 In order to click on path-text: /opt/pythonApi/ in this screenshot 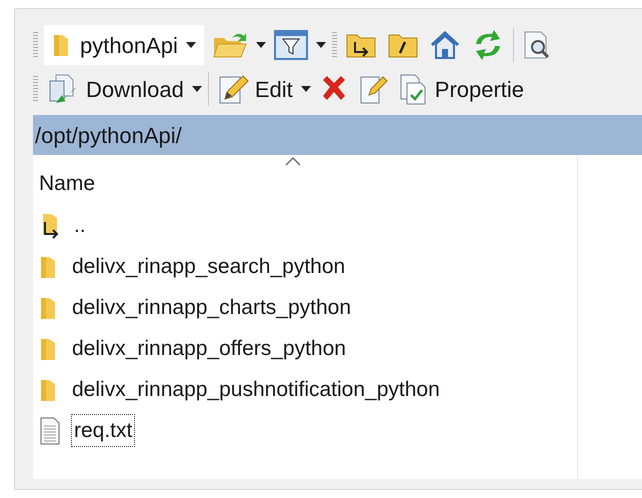, I will do `click(108, 136)`.